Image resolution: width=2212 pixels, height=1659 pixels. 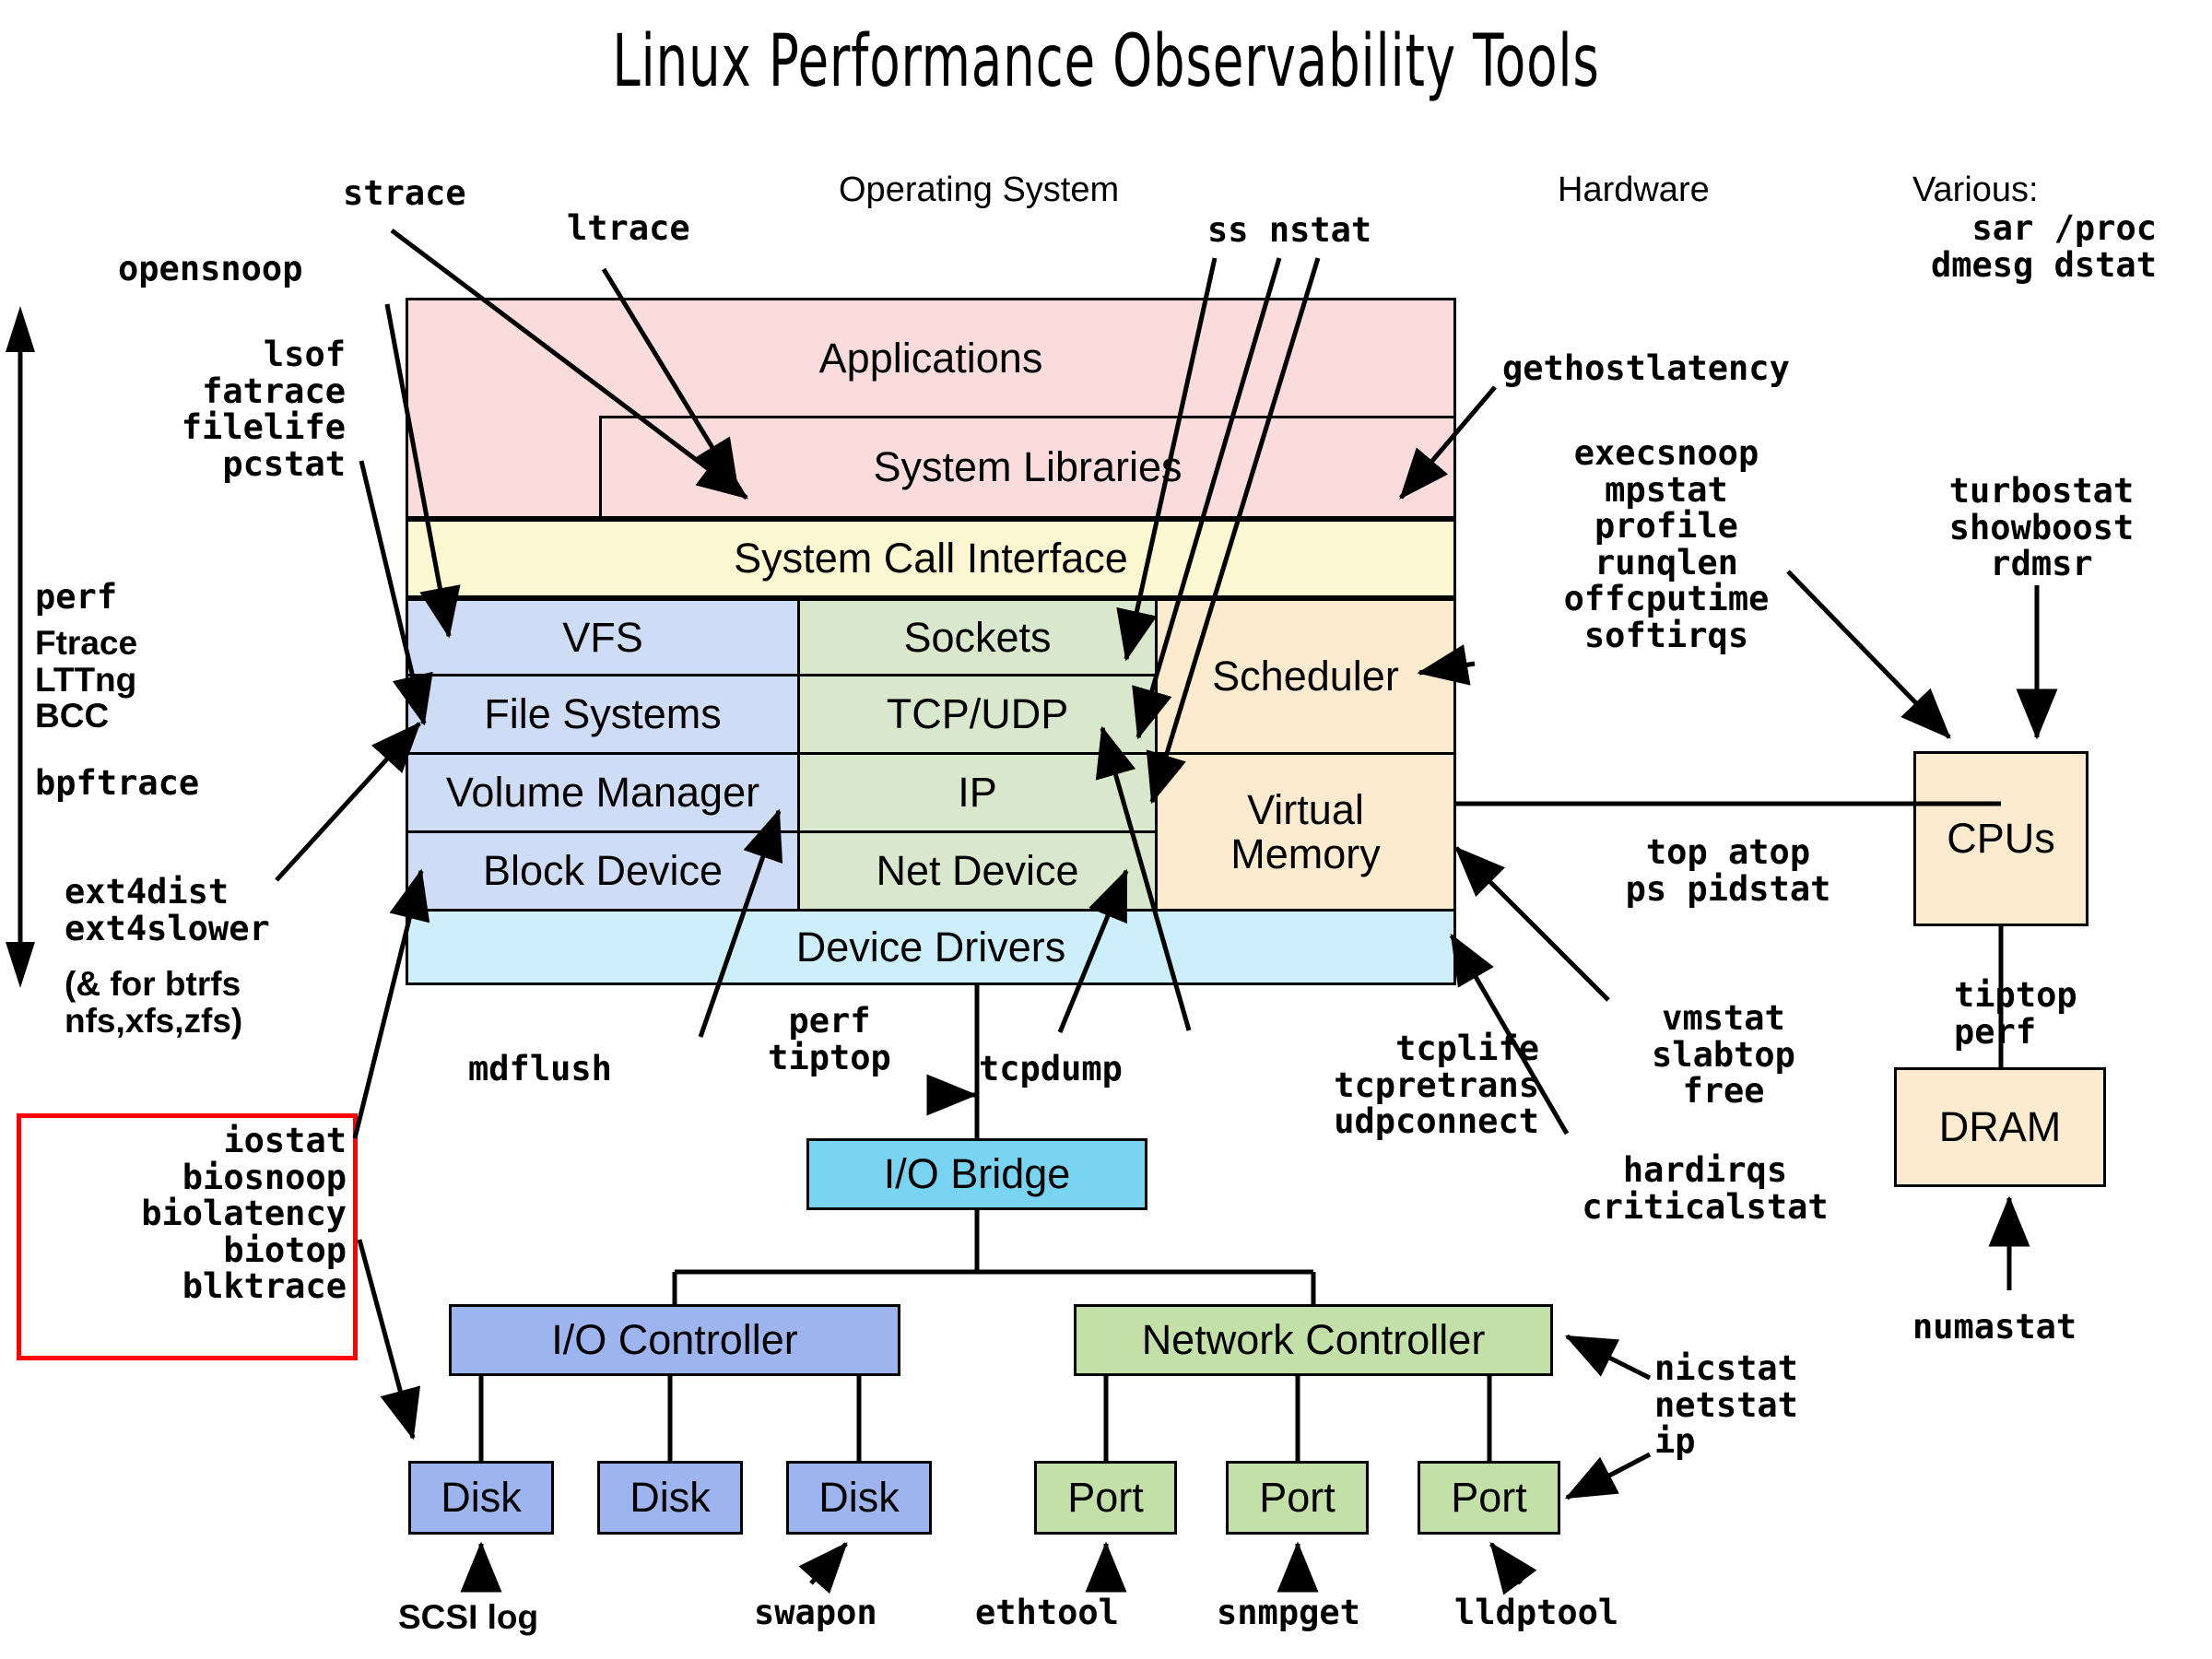 I want to click on hardware-label-cpus: CPUs, so click(x=2001, y=839).